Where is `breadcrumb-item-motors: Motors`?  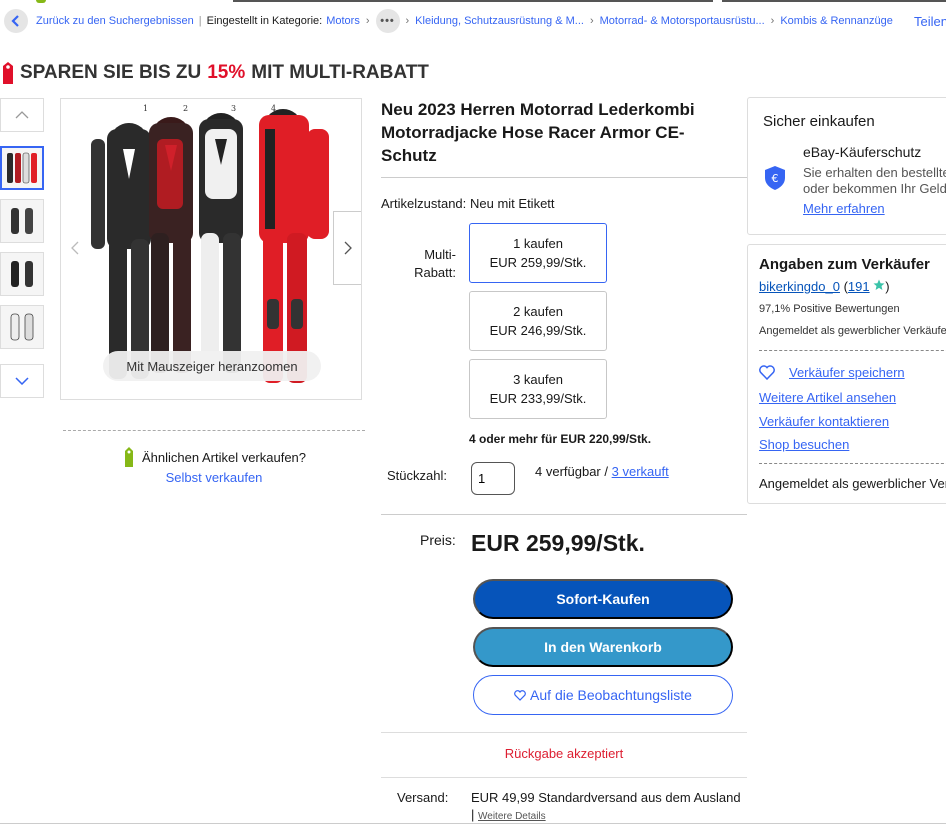 breadcrumb-item-motors: Motors is located at coordinates (343, 21).